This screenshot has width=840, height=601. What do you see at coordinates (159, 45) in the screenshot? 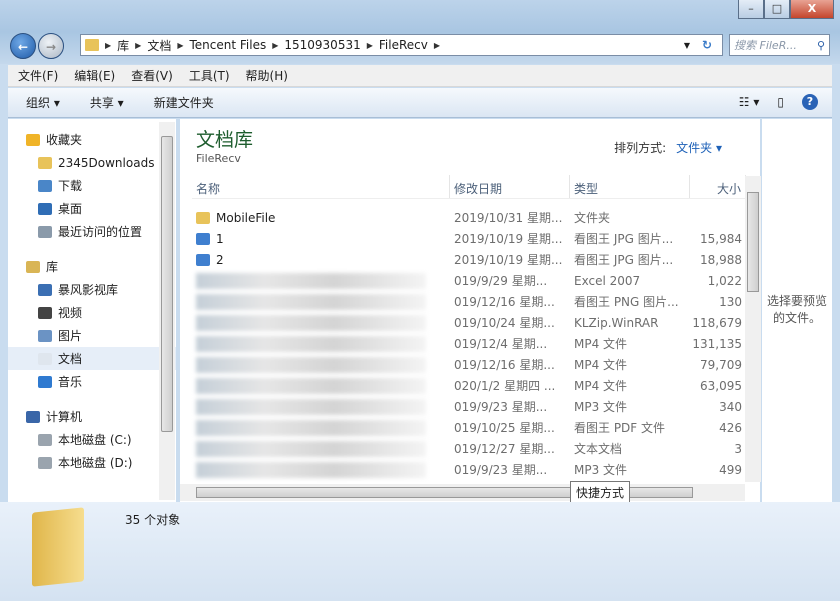
I see `breadcrumb-item: 文档` at bounding box center [159, 45].